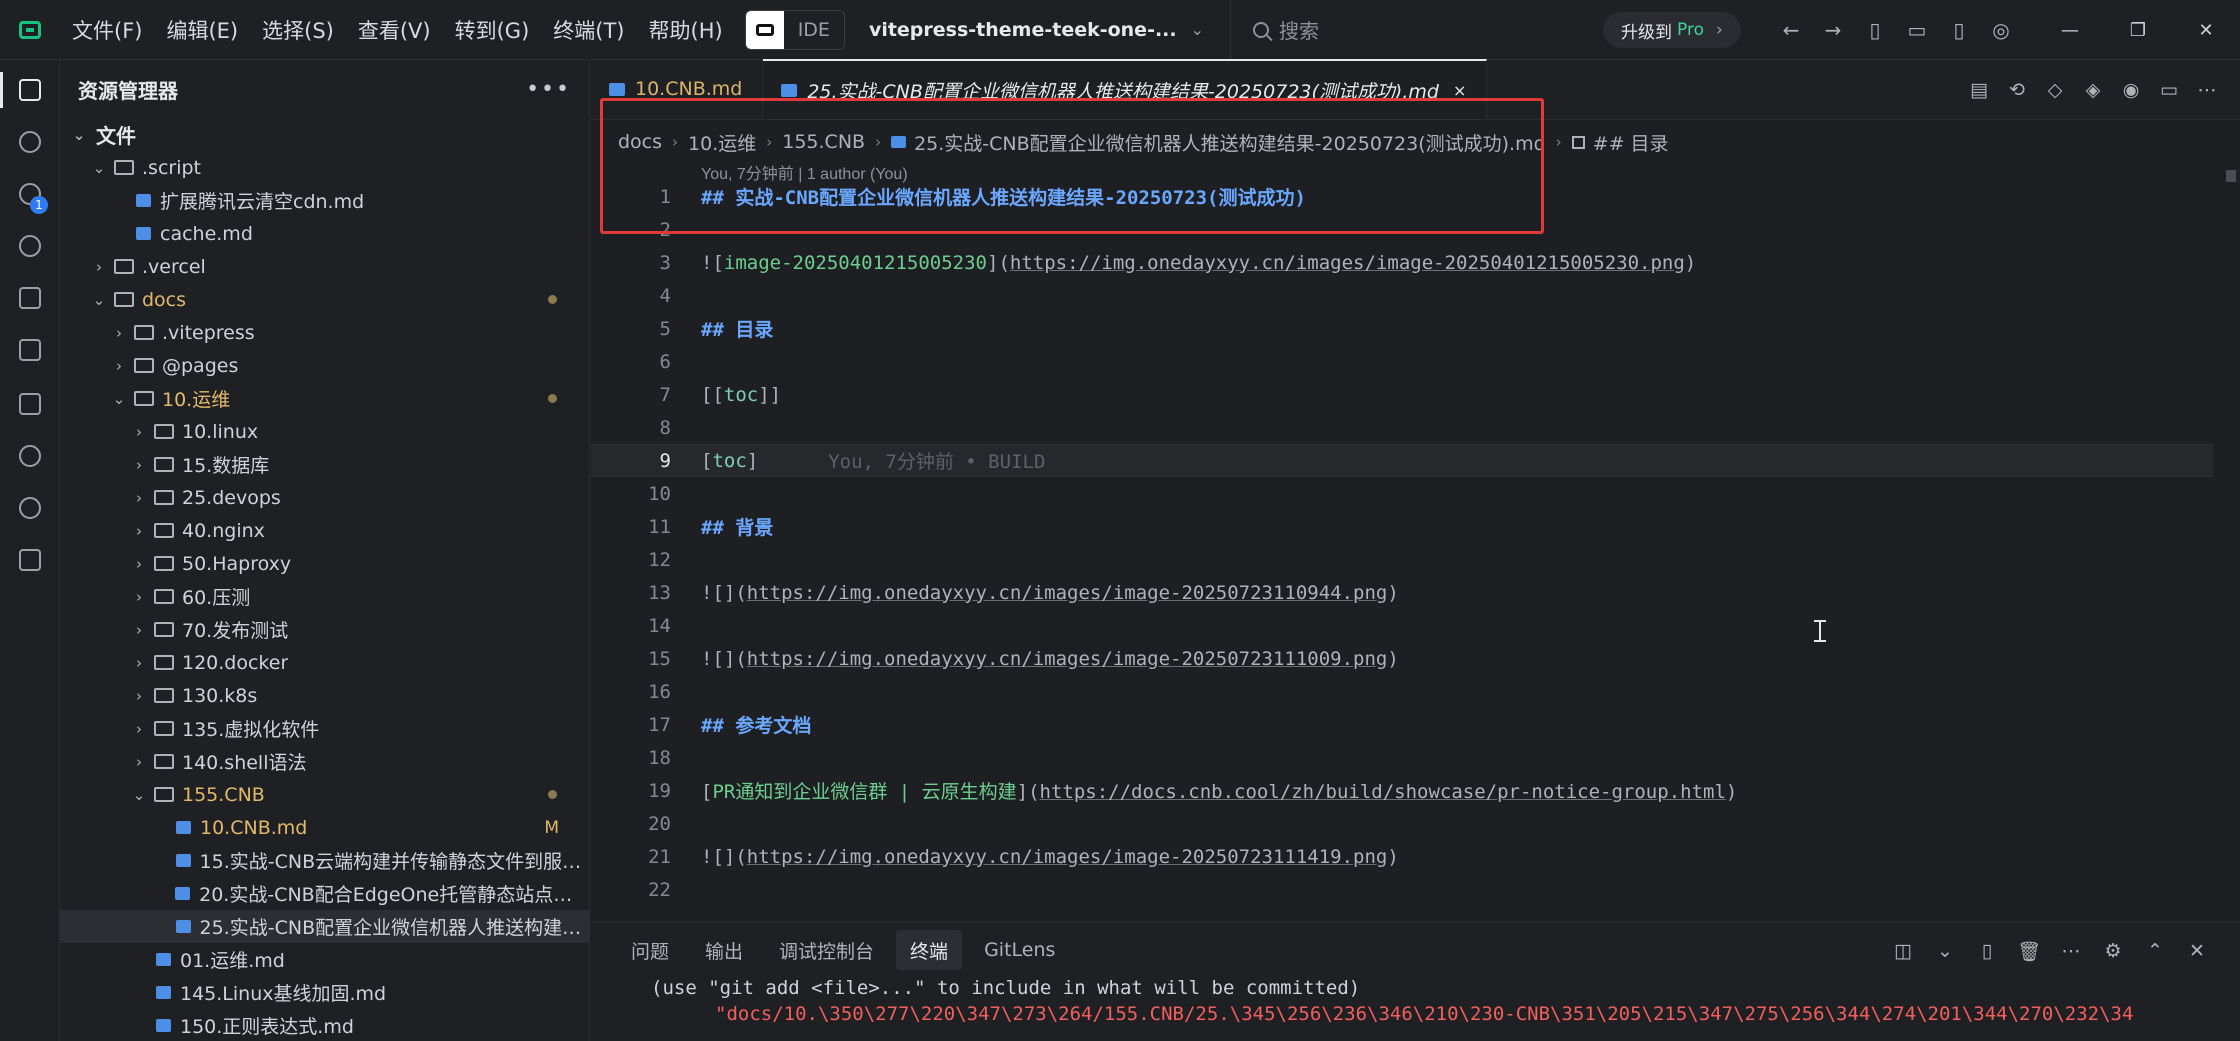 This screenshot has height=1041, width=2240. I want to click on breadcrumb-symbol: ## 目录, so click(1631, 142).